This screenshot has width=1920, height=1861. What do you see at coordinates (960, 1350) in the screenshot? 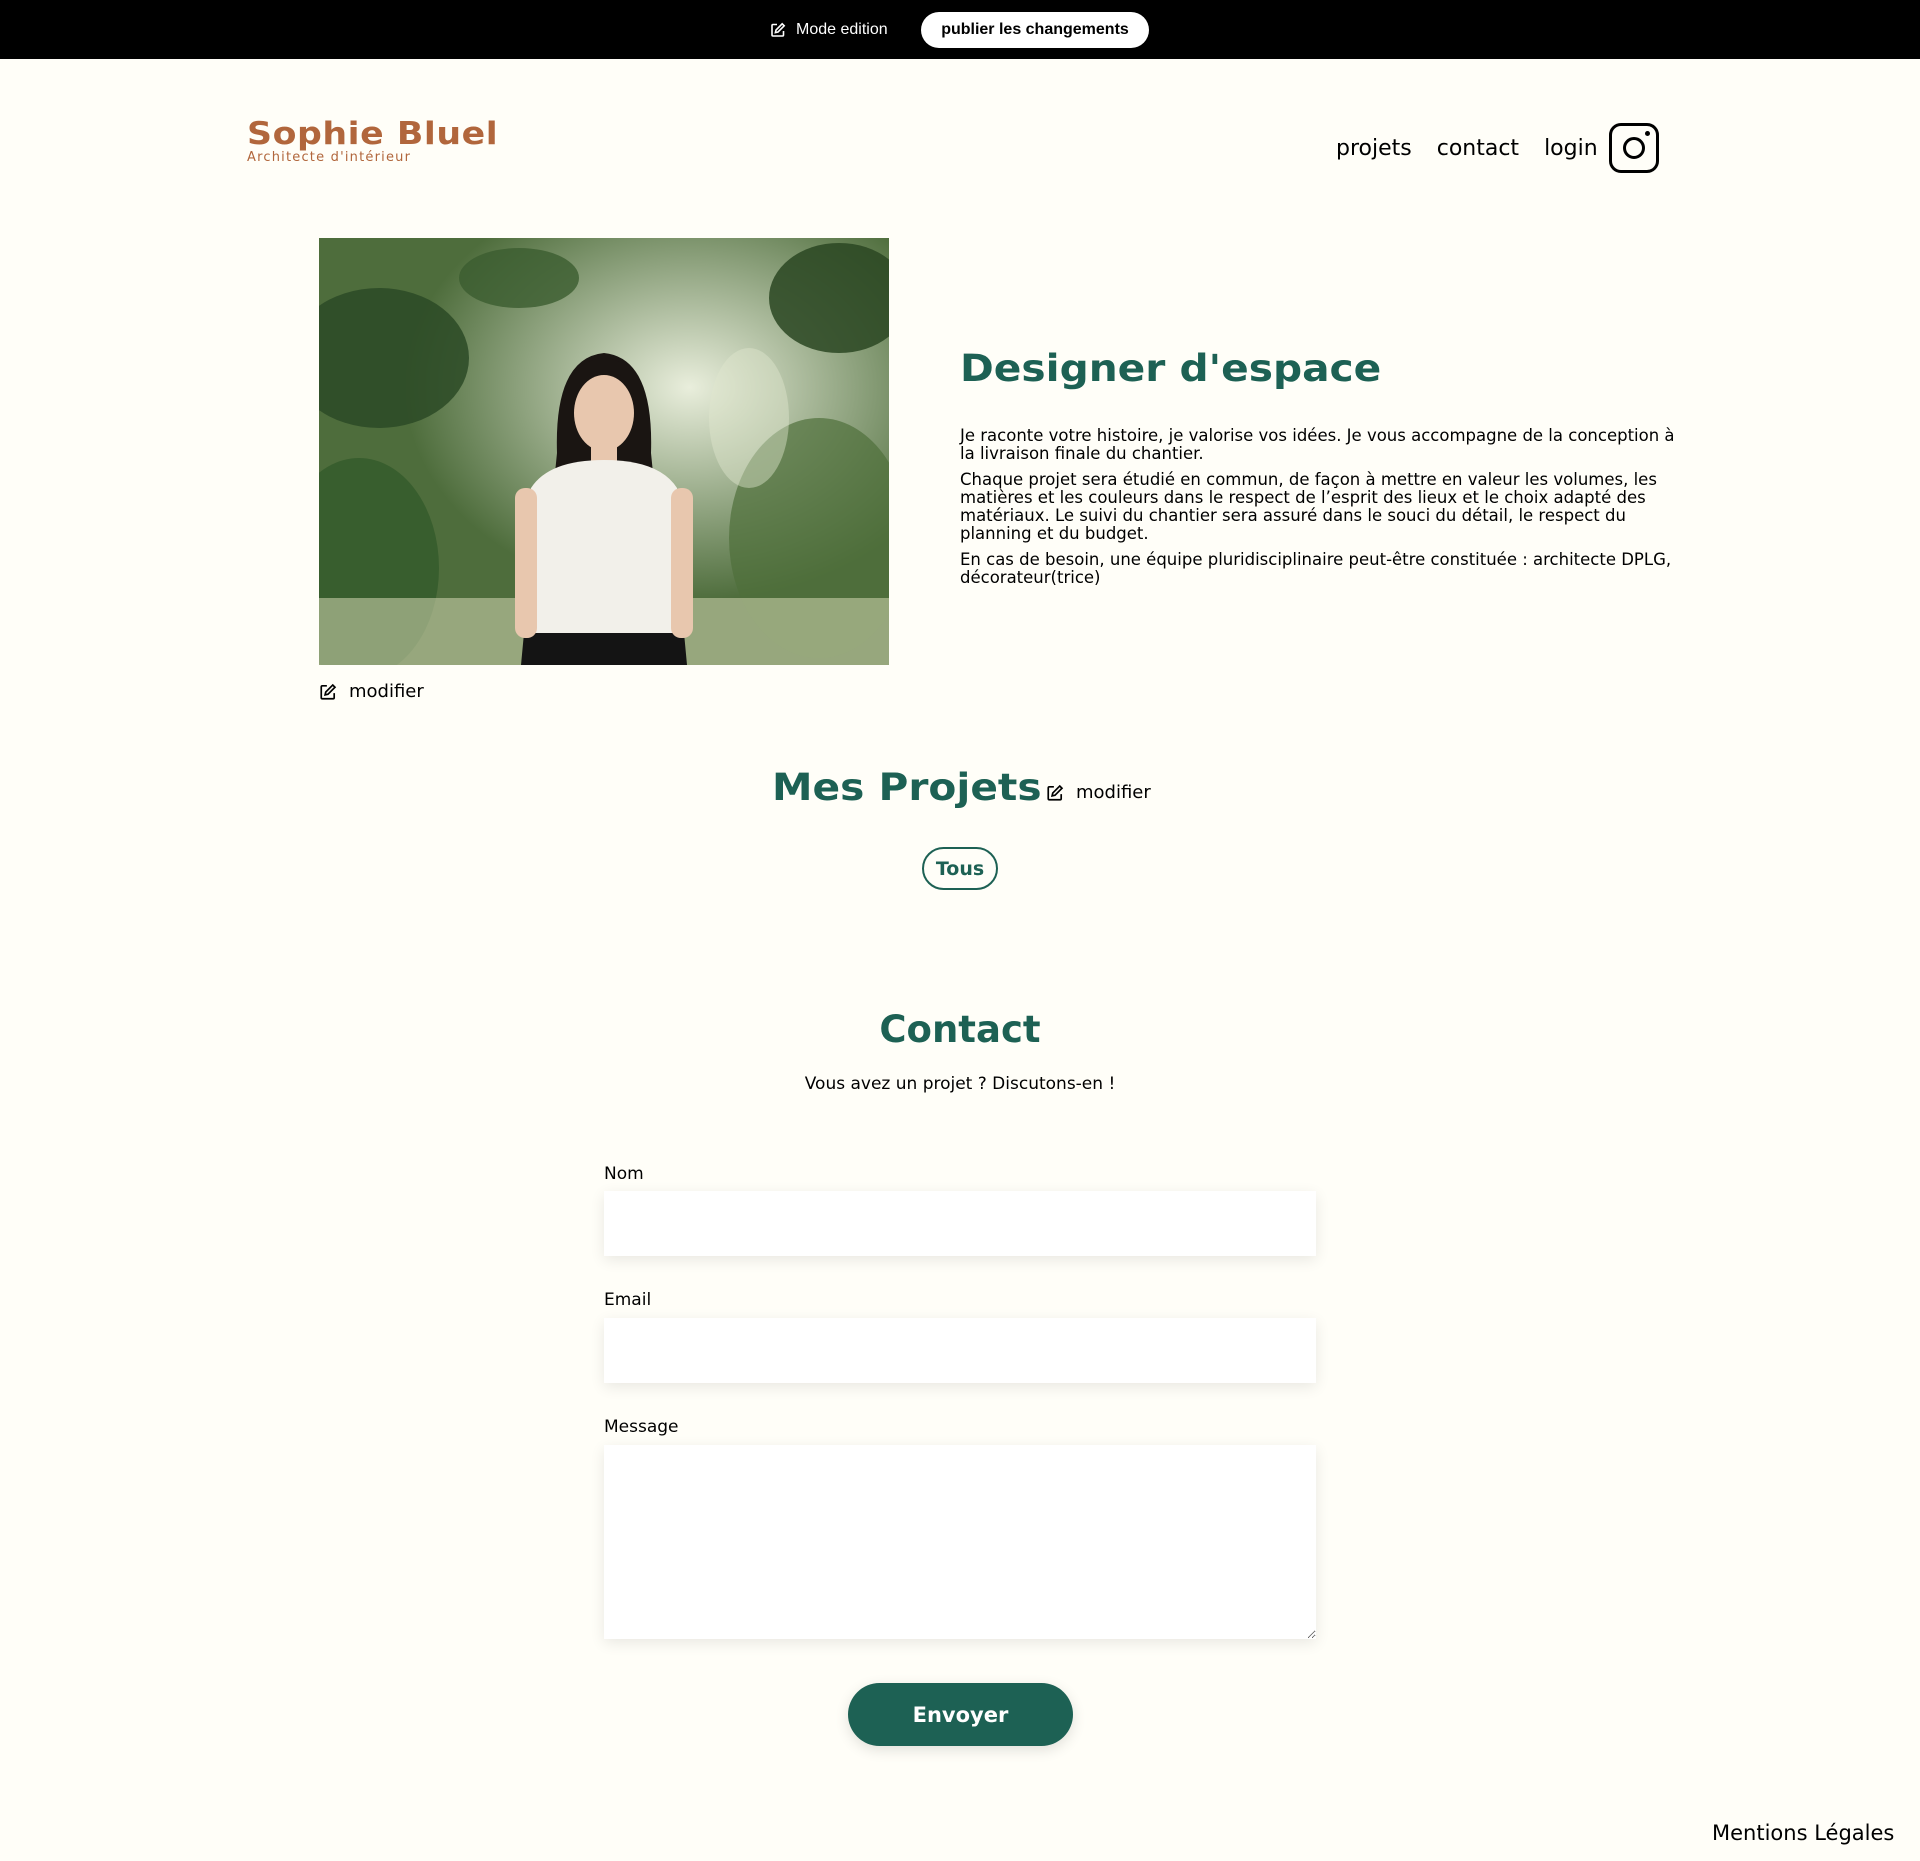
I see `email-input` at bounding box center [960, 1350].